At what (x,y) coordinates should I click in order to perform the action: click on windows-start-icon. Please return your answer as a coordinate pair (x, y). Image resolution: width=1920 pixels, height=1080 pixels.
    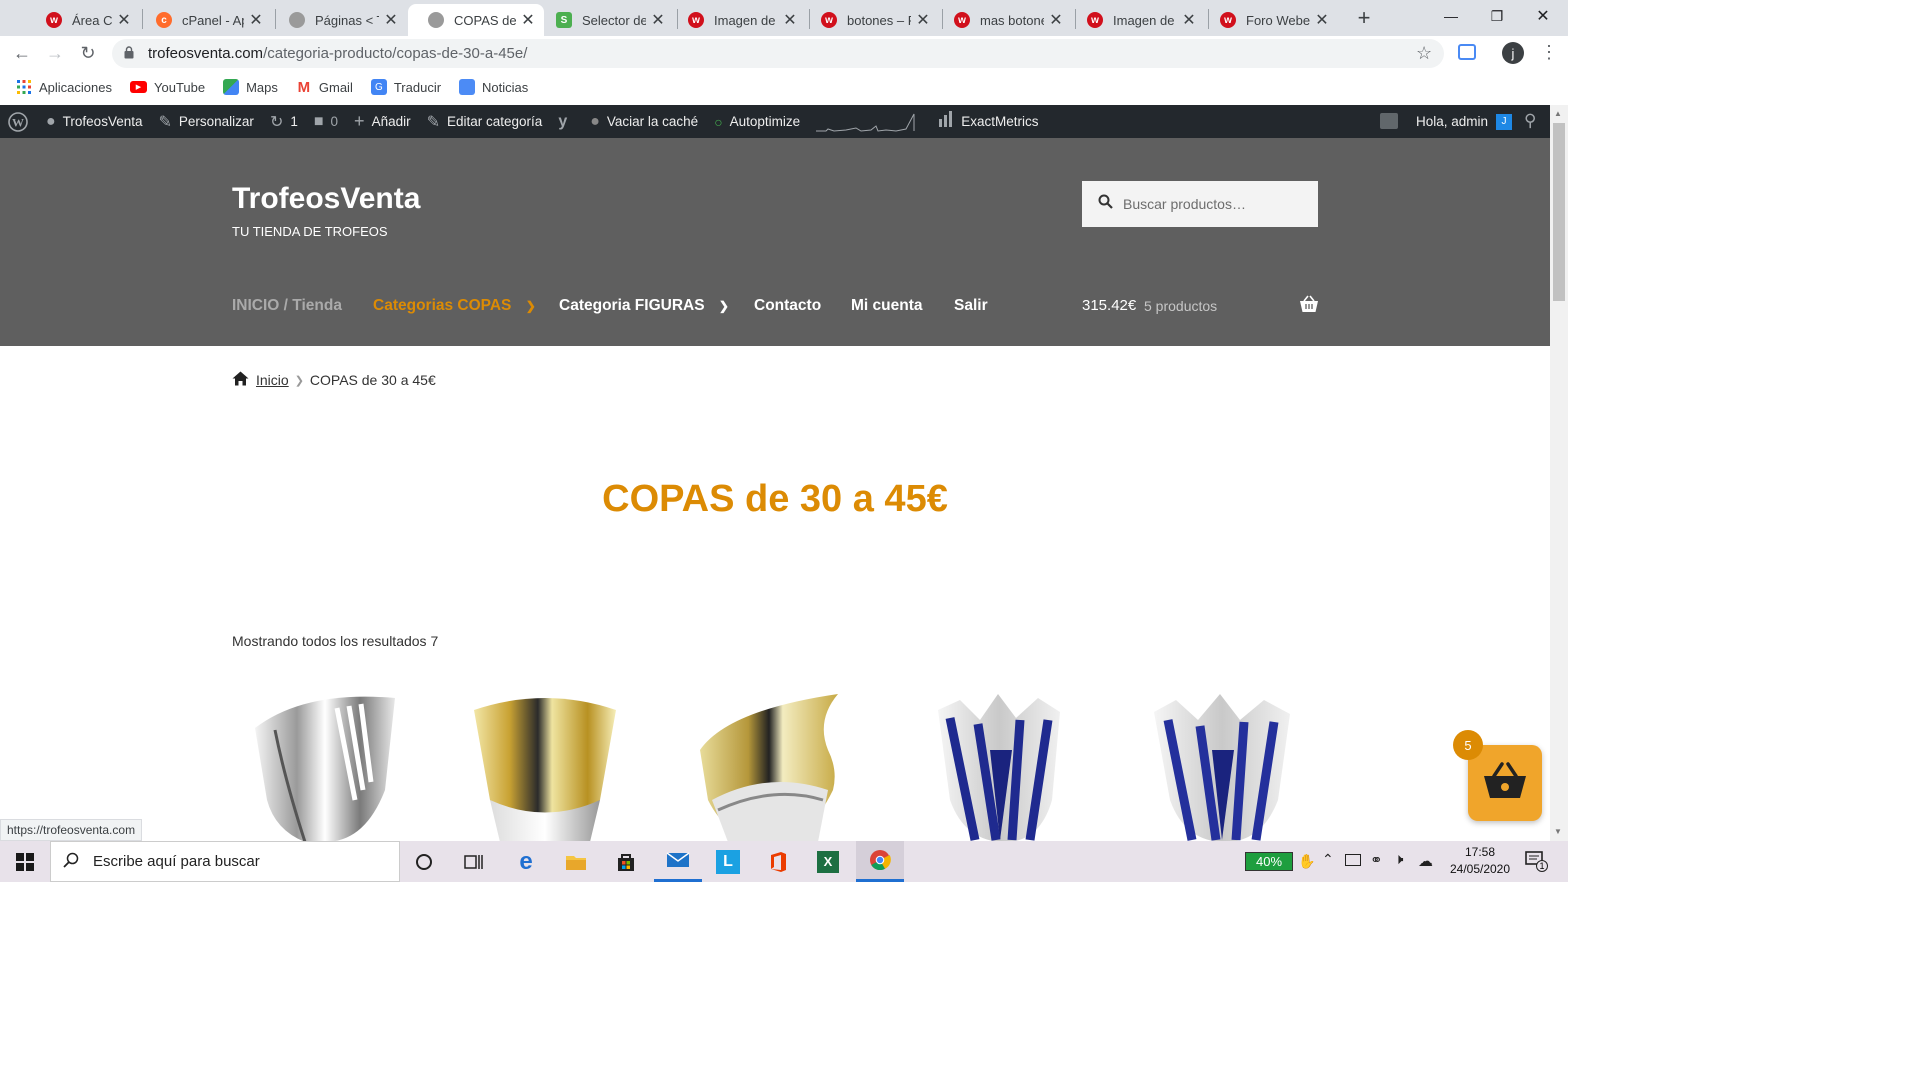
    Looking at the image, I should click on (25, 861).